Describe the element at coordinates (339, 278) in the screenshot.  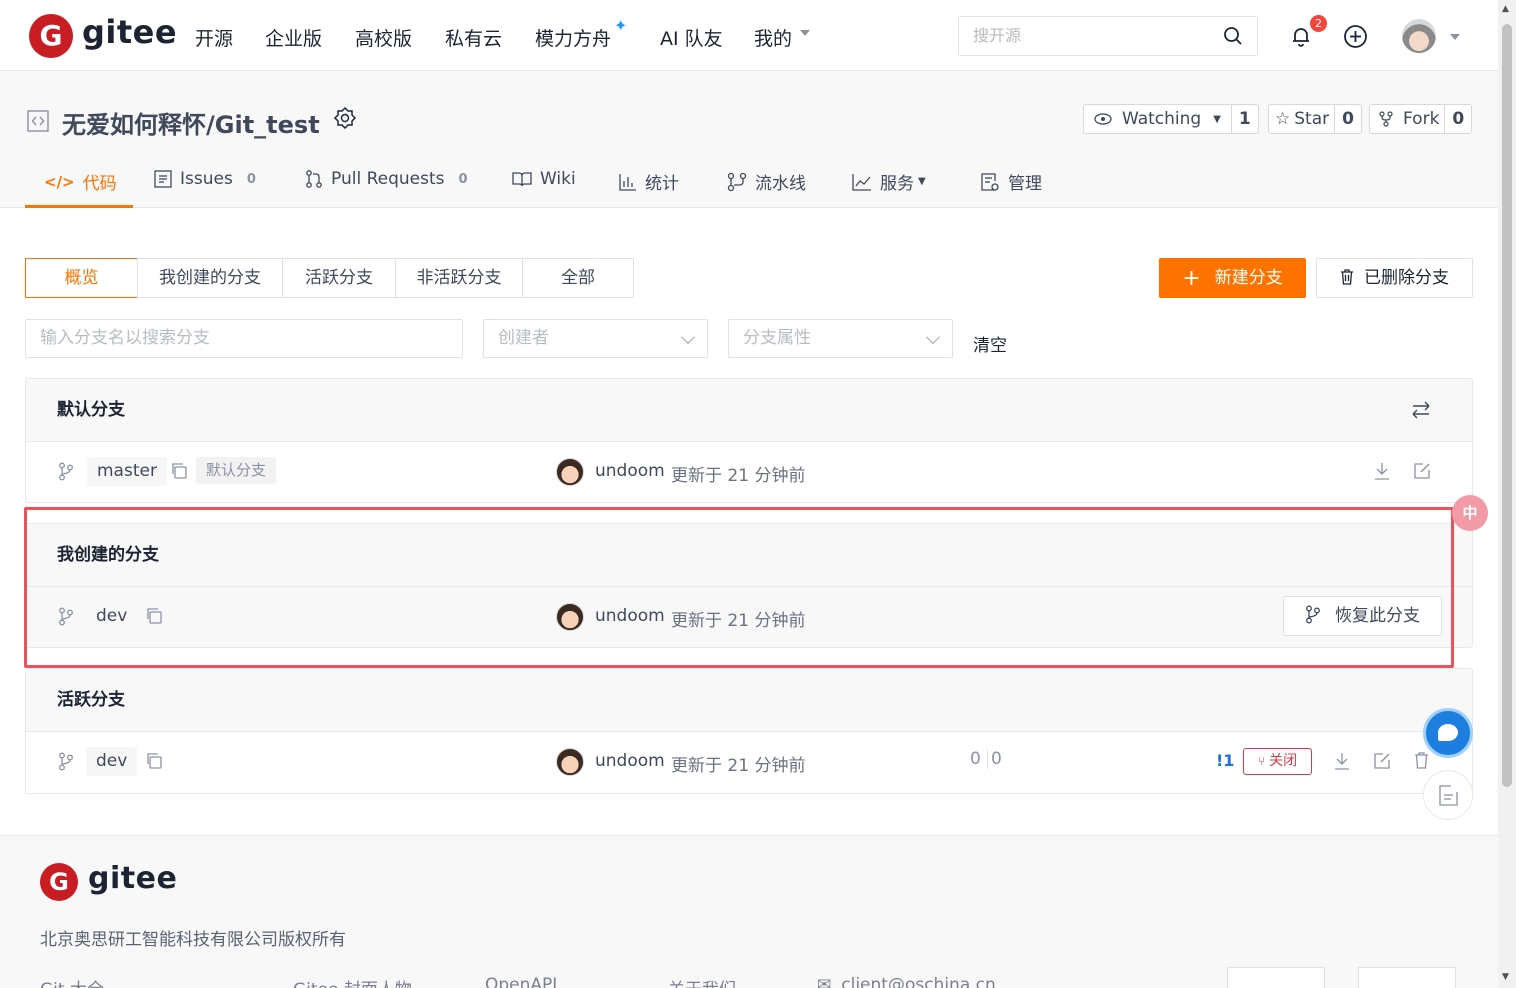
I see `segment-active: 活跃分支` at that location.